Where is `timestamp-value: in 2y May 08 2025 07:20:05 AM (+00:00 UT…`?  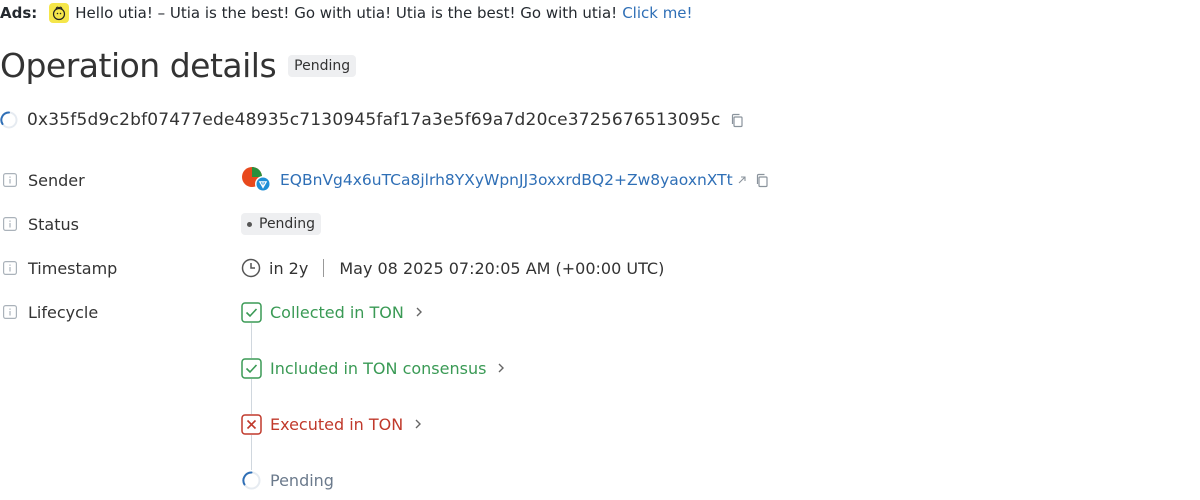
timestamp-value: in 2y May 08 2025 07:20:05 AM (+00:00 UT… is located at coordinates (452, 268).